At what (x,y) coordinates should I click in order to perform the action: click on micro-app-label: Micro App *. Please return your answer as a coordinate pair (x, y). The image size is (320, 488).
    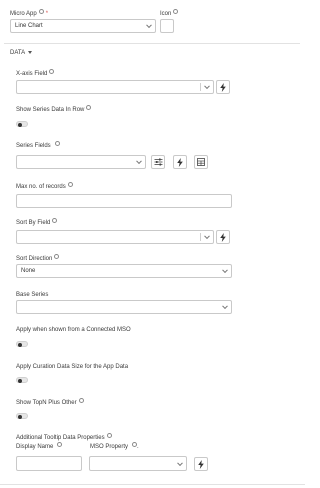
    Looking at the image, I should click on (29, 13).